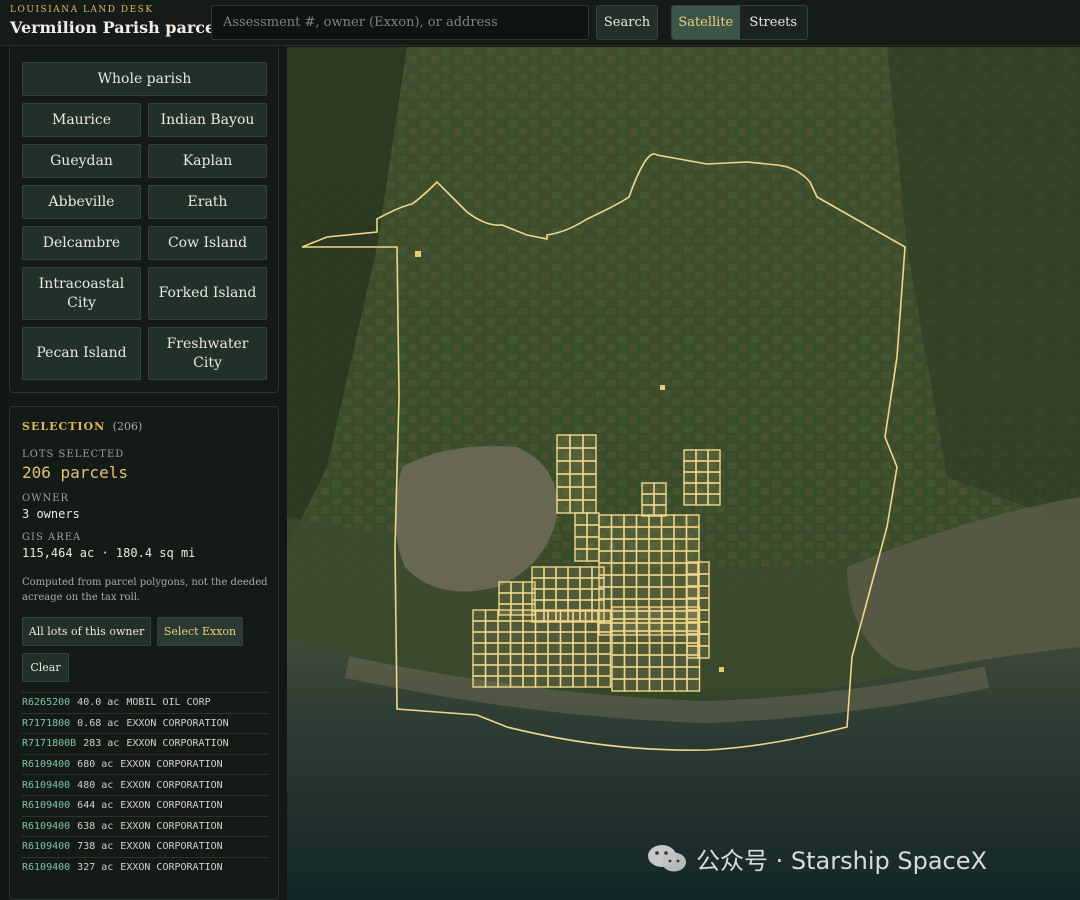 The height and width of the screenshot is (900, 1080). Describe the element at coordinates (81, 120) in the screenshot. I see `area-button-maurice: Maurice` at that location.